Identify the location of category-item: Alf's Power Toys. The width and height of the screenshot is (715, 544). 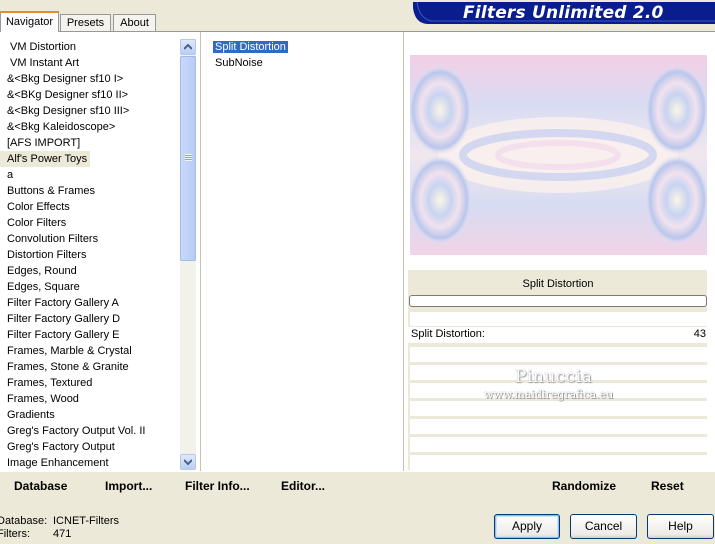
(45, 159).